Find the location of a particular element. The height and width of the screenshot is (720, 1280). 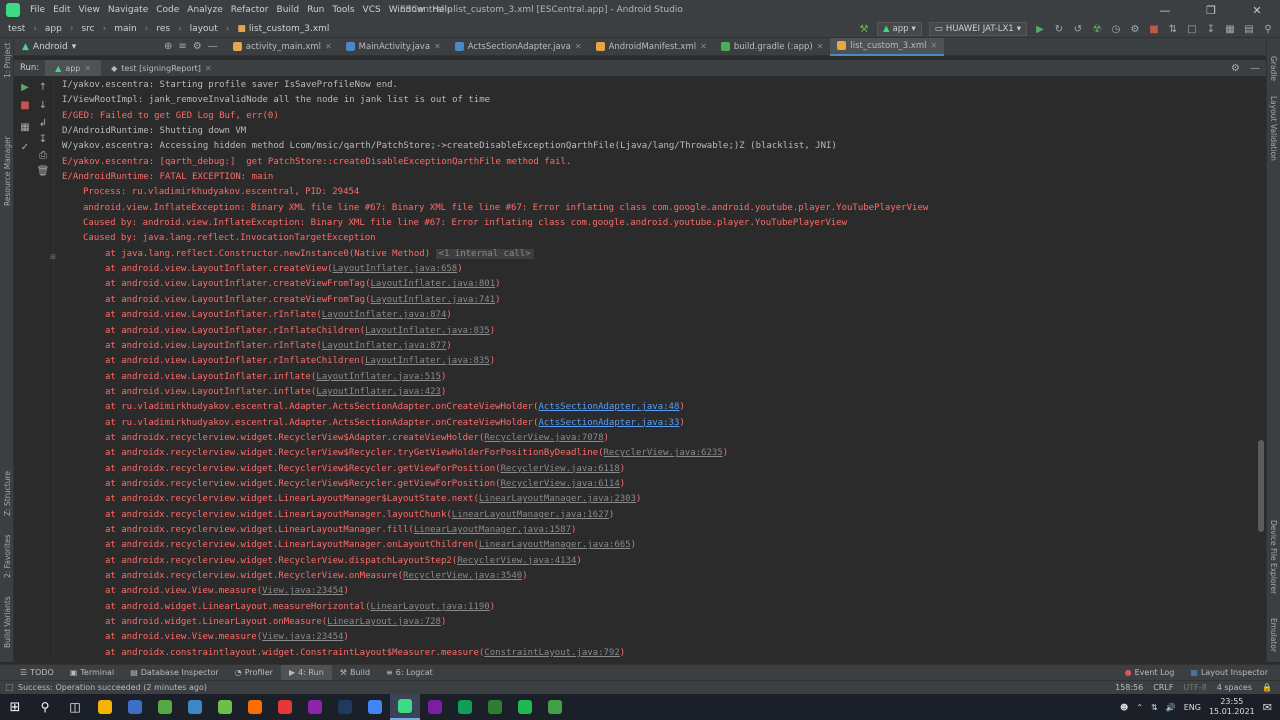

stack-trace-link: RecyclerView.java:4134 is located at coordinates (516, 561).